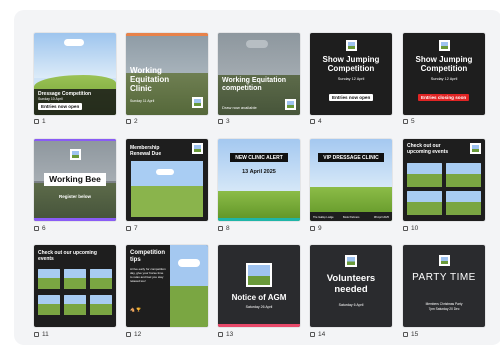 The width and height of the screenshot is (500, 353). What do you see at coordinates (136, 309) in the screenshot?
I see `page-emoji: 🐴 🏆` at bounding box center [136, 309].